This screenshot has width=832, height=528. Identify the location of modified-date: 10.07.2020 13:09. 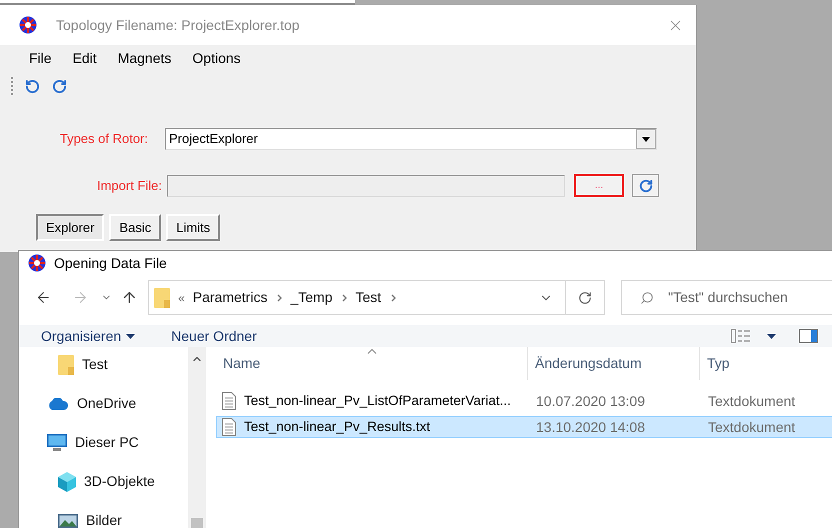
(590, 401).